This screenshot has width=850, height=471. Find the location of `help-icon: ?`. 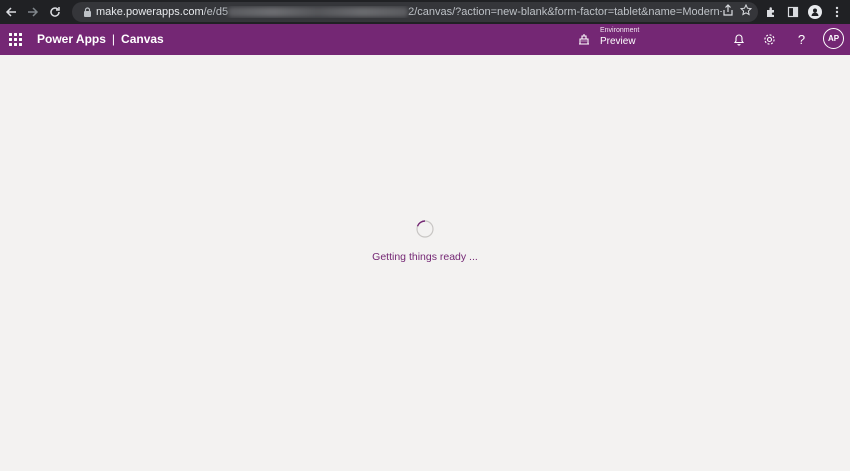

help-icon: ? is located at coordinates (801, 39).